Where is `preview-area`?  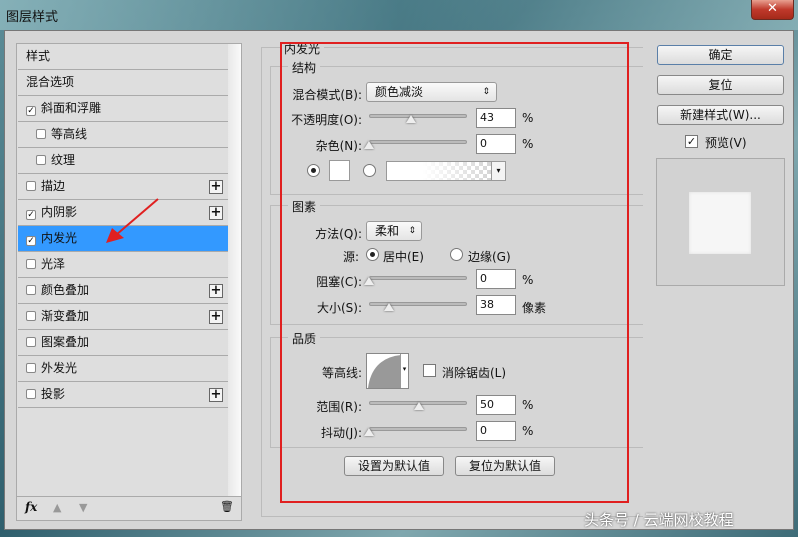
preview-area is located at coordinates (720, 222).